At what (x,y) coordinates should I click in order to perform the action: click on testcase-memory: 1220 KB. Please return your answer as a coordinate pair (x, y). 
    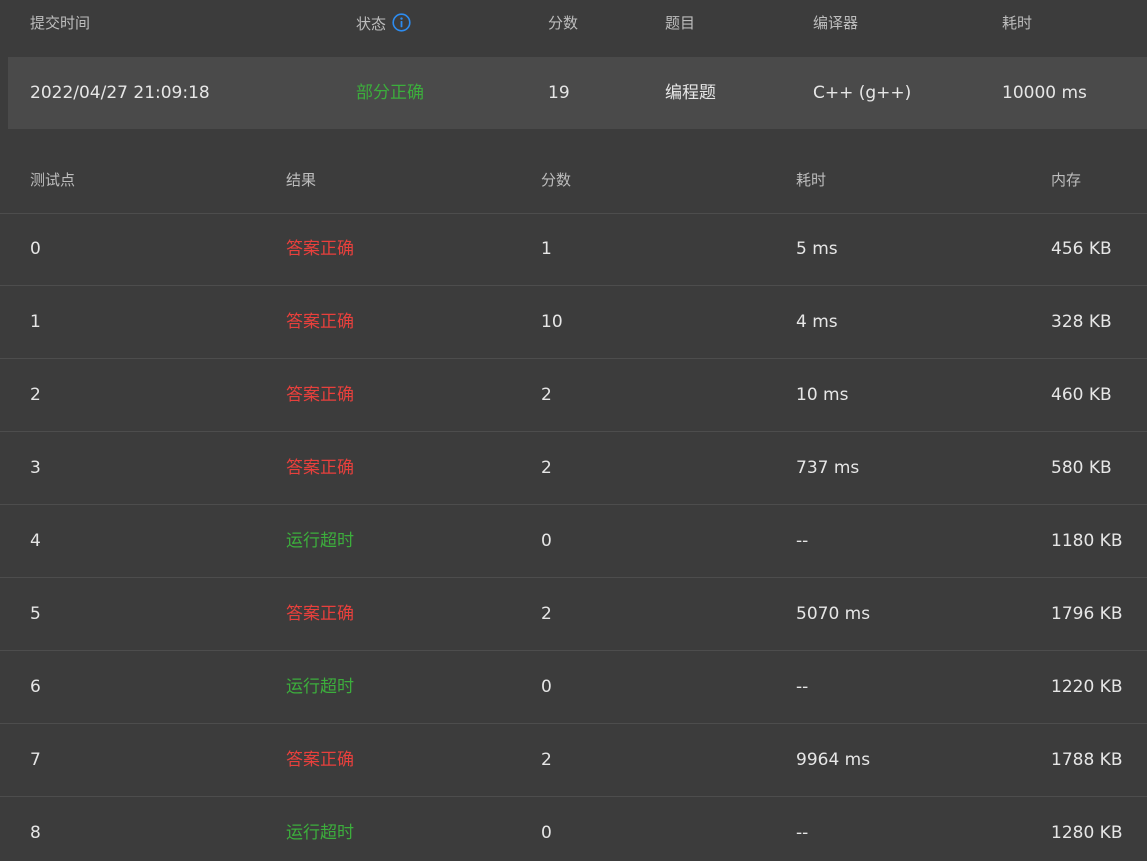
    Looking at the image, I should click on (1087, 687).